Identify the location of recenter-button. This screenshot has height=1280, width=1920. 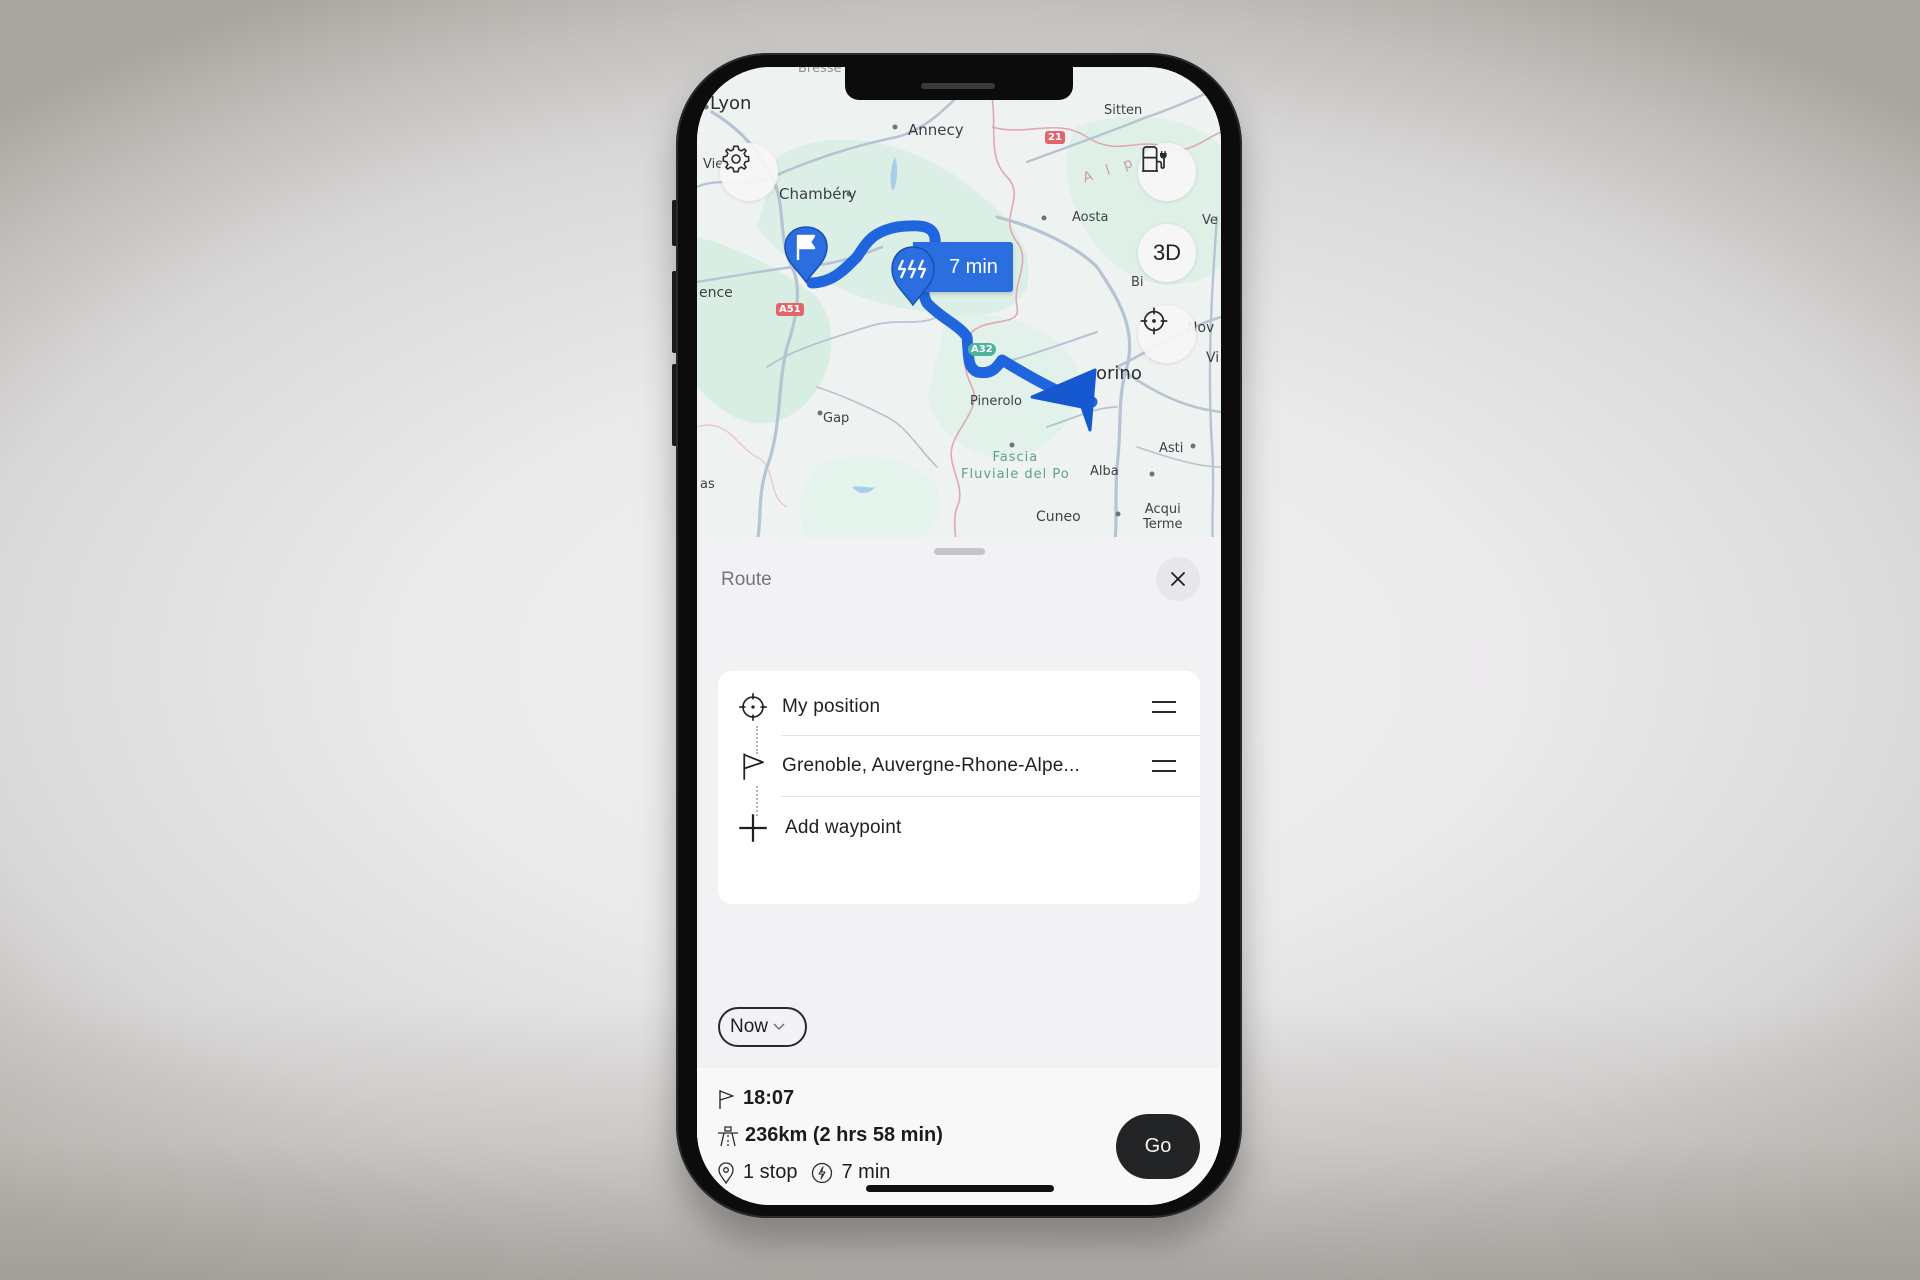
(1167, 334).